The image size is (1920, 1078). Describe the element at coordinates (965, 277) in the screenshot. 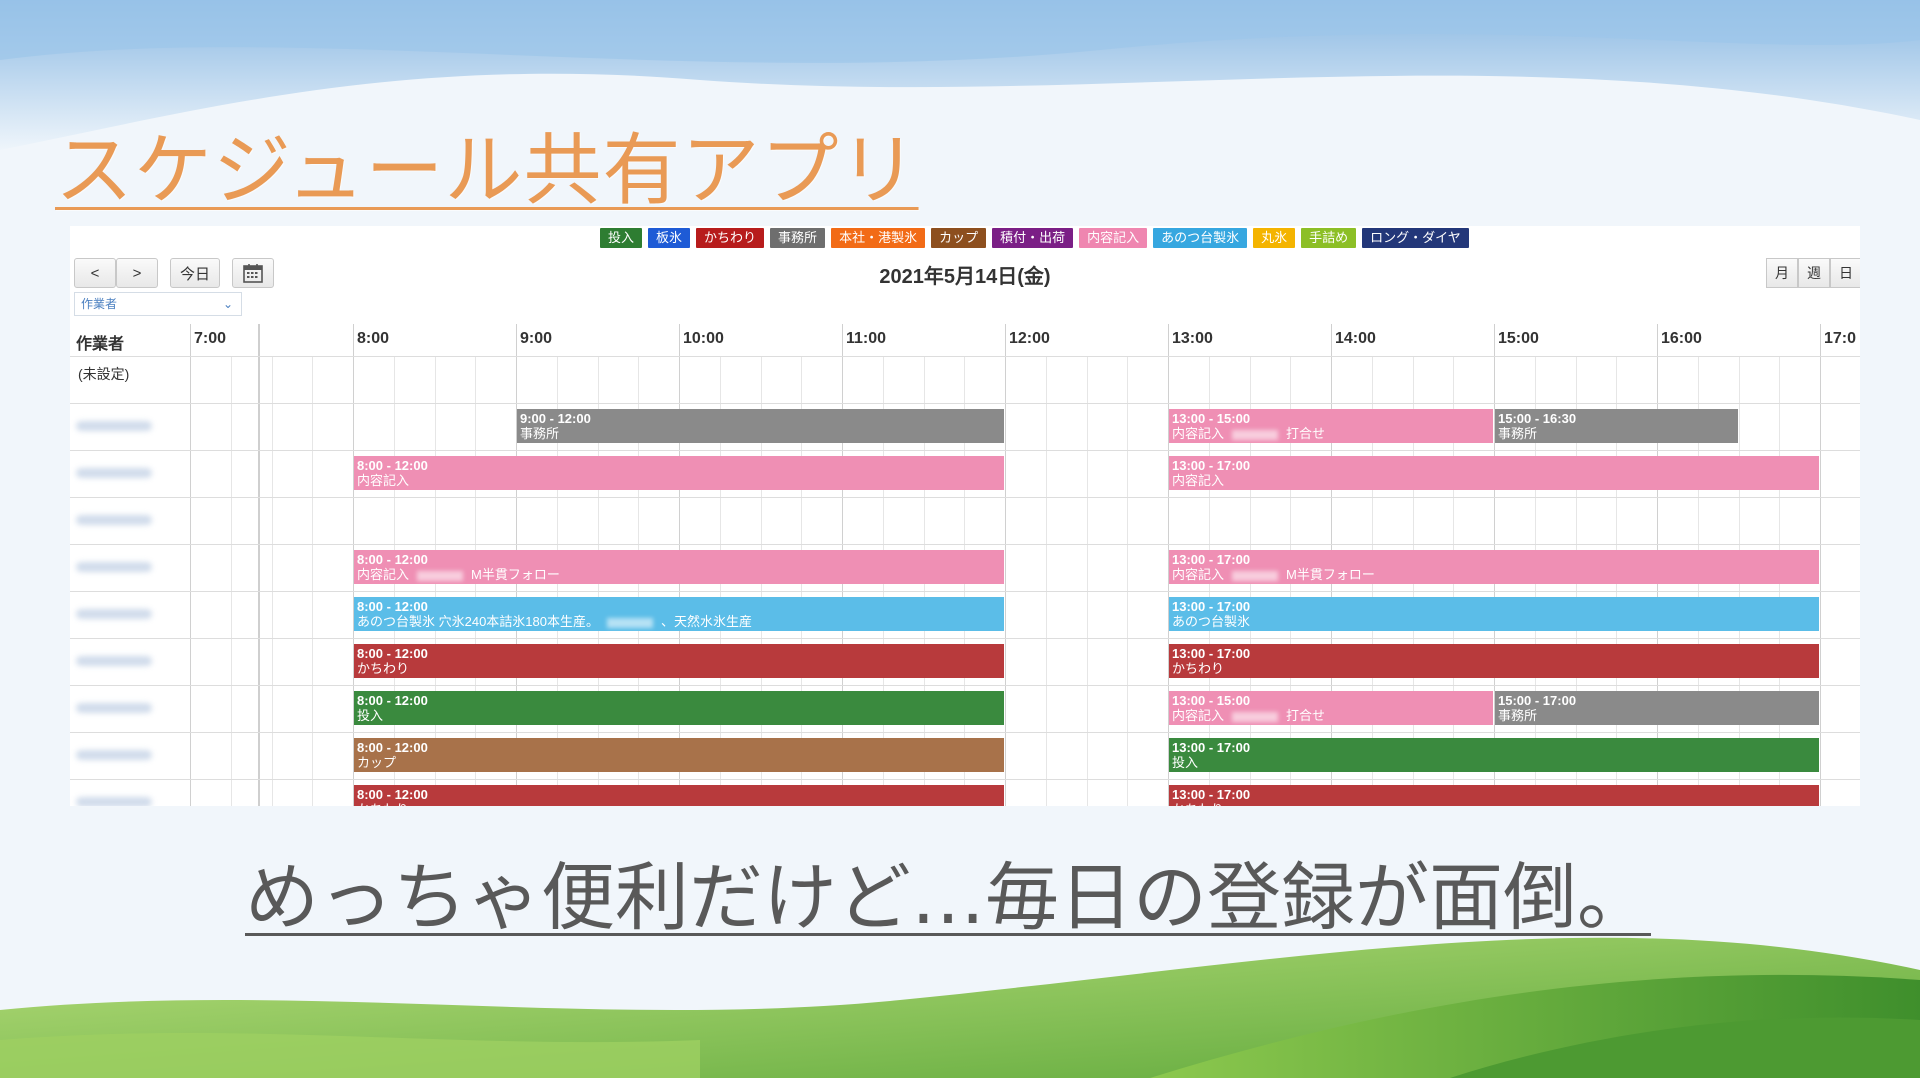

I see `current-date-title: 2021年5月14日(金)` at that location.